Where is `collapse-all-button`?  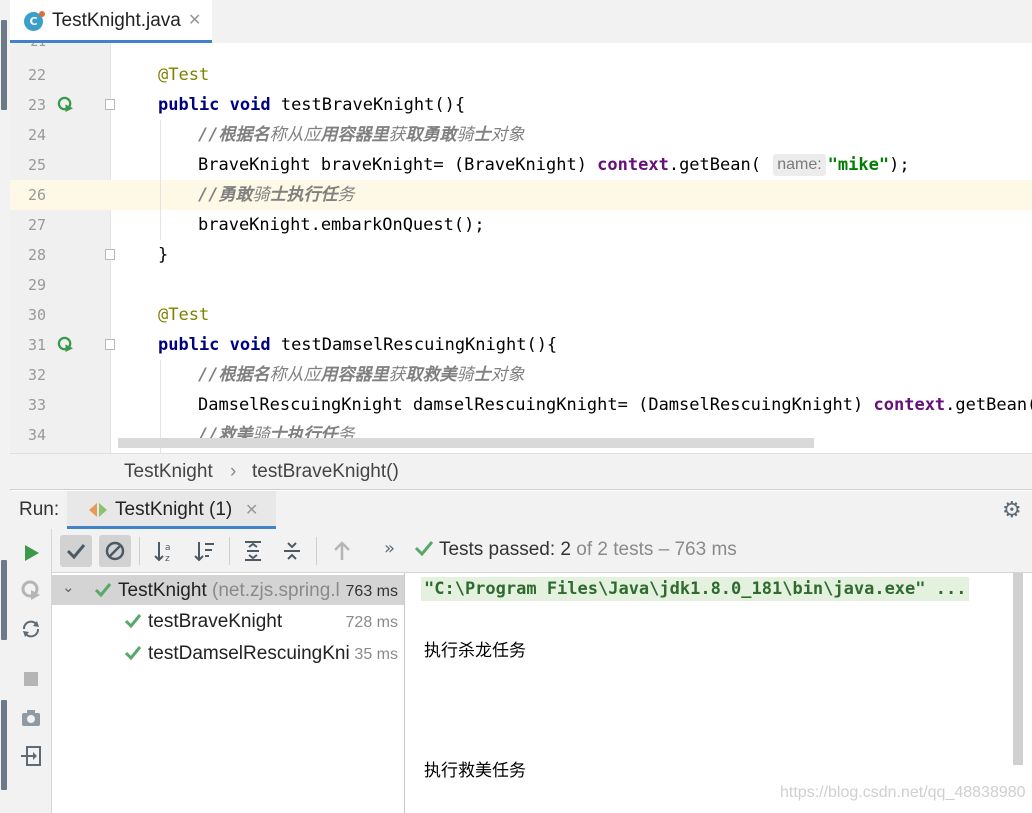 collapse-all-button is located at coordinates (292, 551).